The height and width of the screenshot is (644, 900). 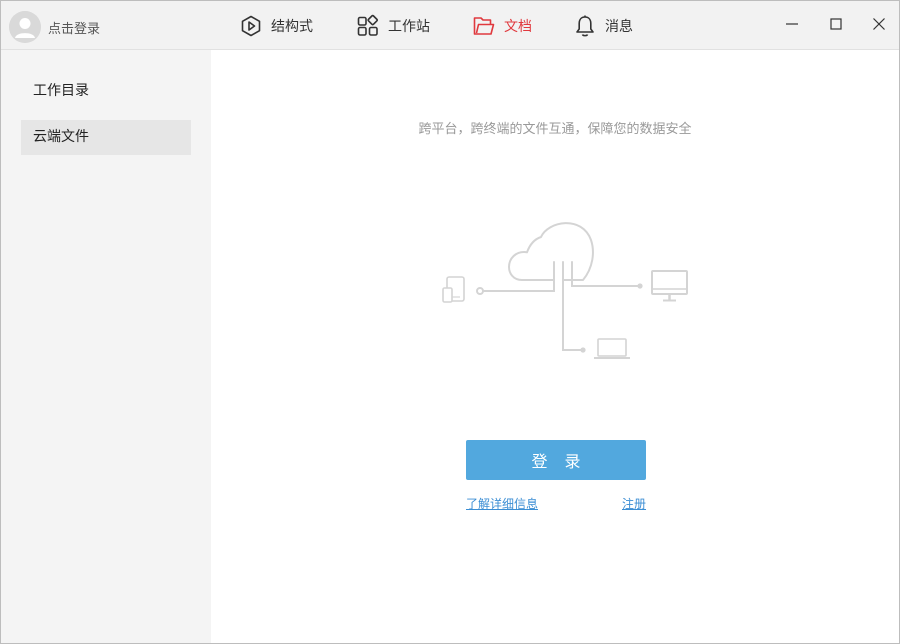 What do you see at coordinates (585, 26) in the screenshot?
I see `bell-icon` at bounding box center [585, 26].